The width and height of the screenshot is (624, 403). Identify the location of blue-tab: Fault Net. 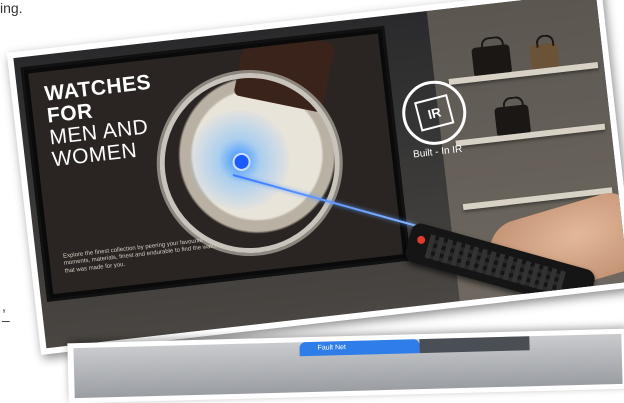
(359, 348).